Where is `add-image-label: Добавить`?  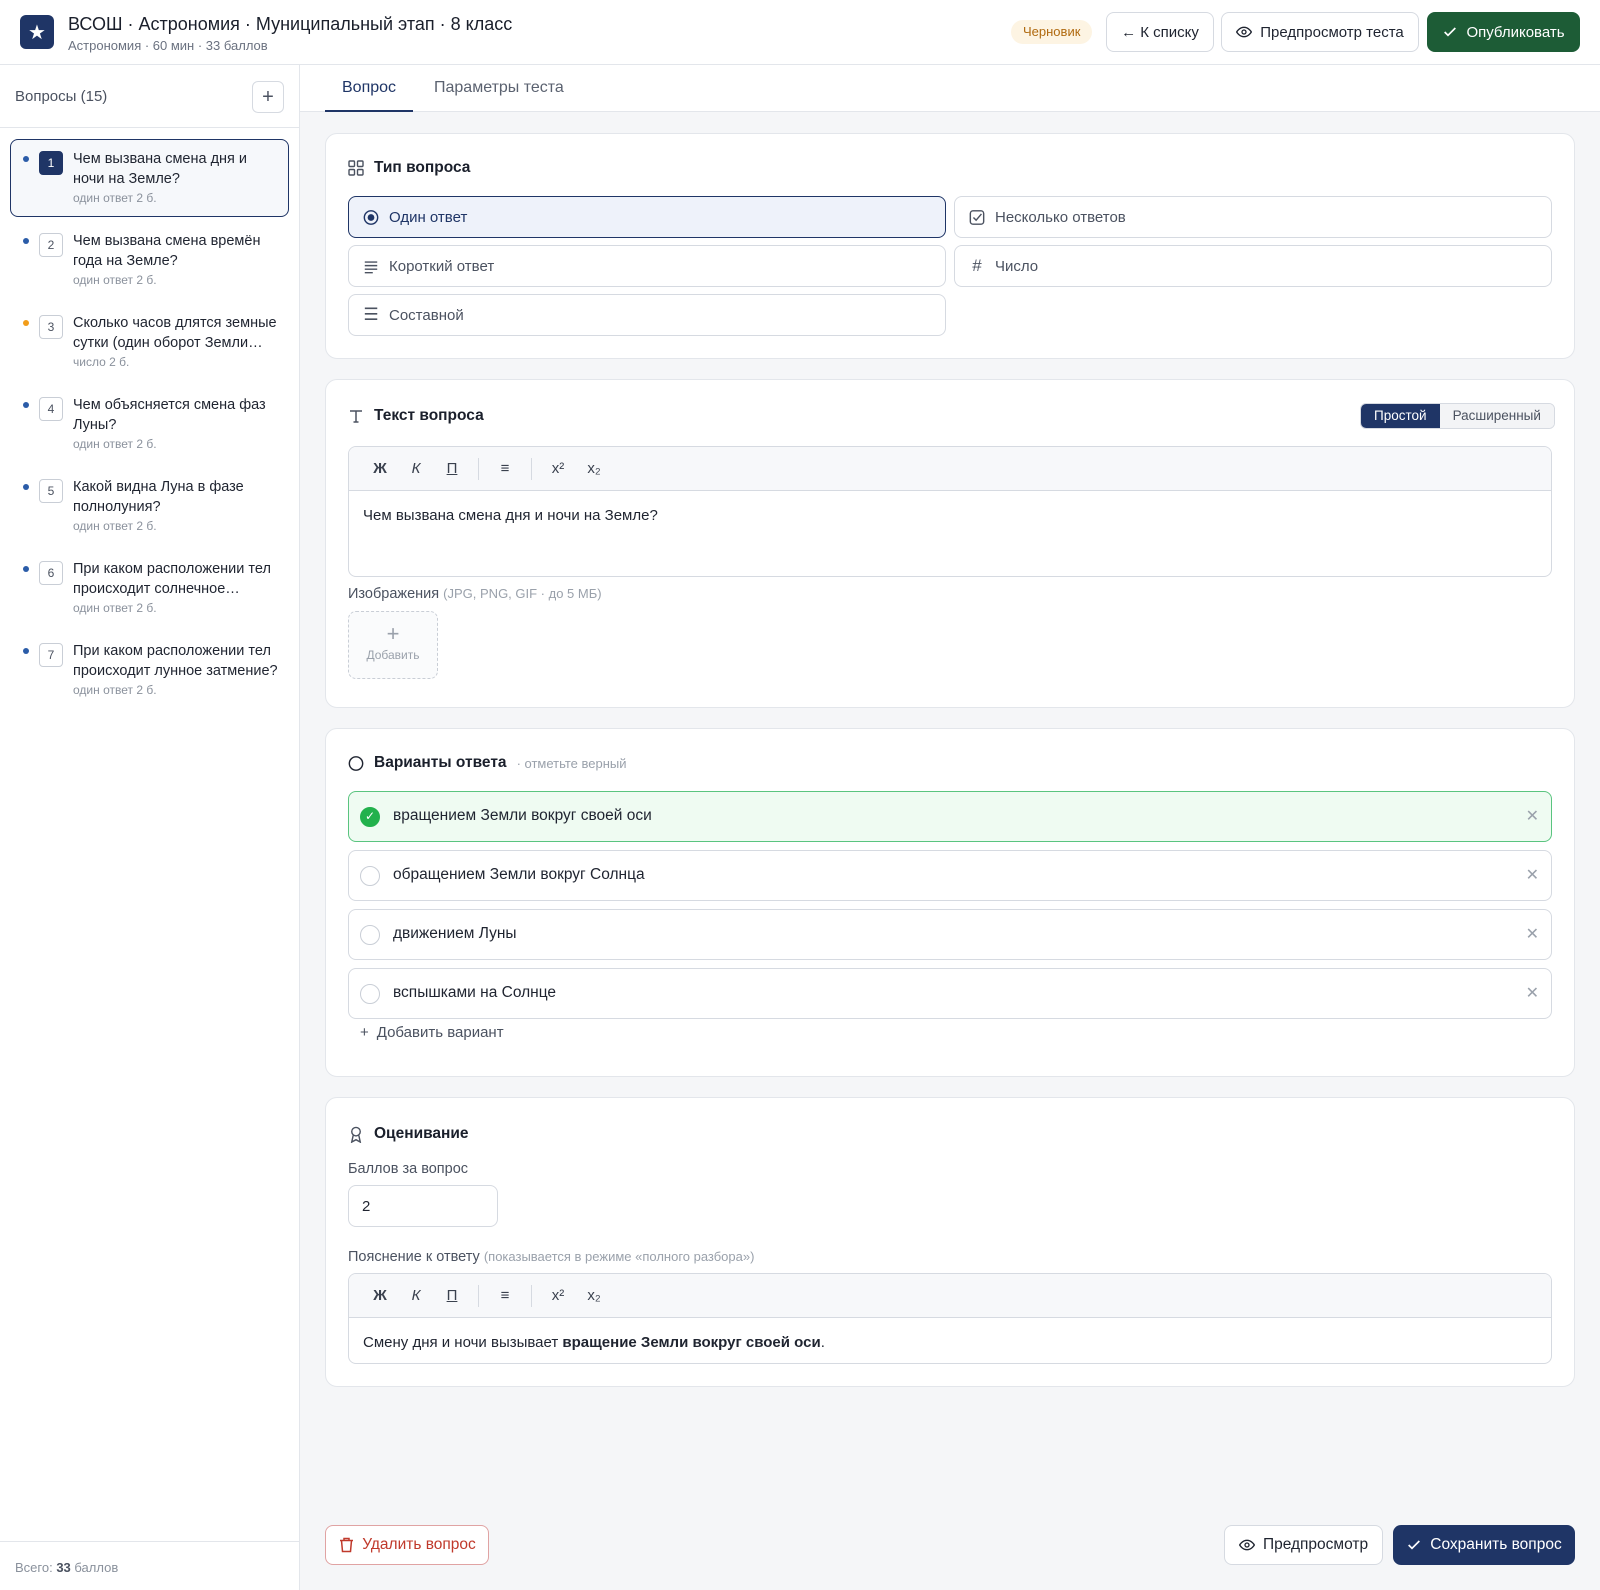
add-image-label: Добавить is located at coordinates (393, 655).